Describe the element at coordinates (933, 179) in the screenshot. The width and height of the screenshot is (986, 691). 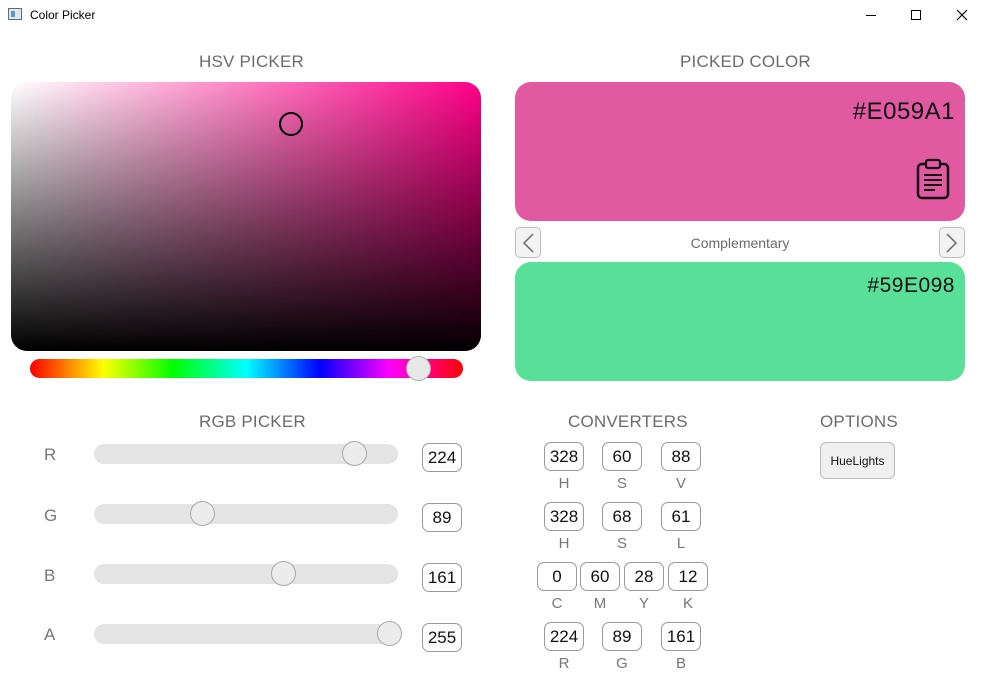
I see `clipboard-icon` at that location.